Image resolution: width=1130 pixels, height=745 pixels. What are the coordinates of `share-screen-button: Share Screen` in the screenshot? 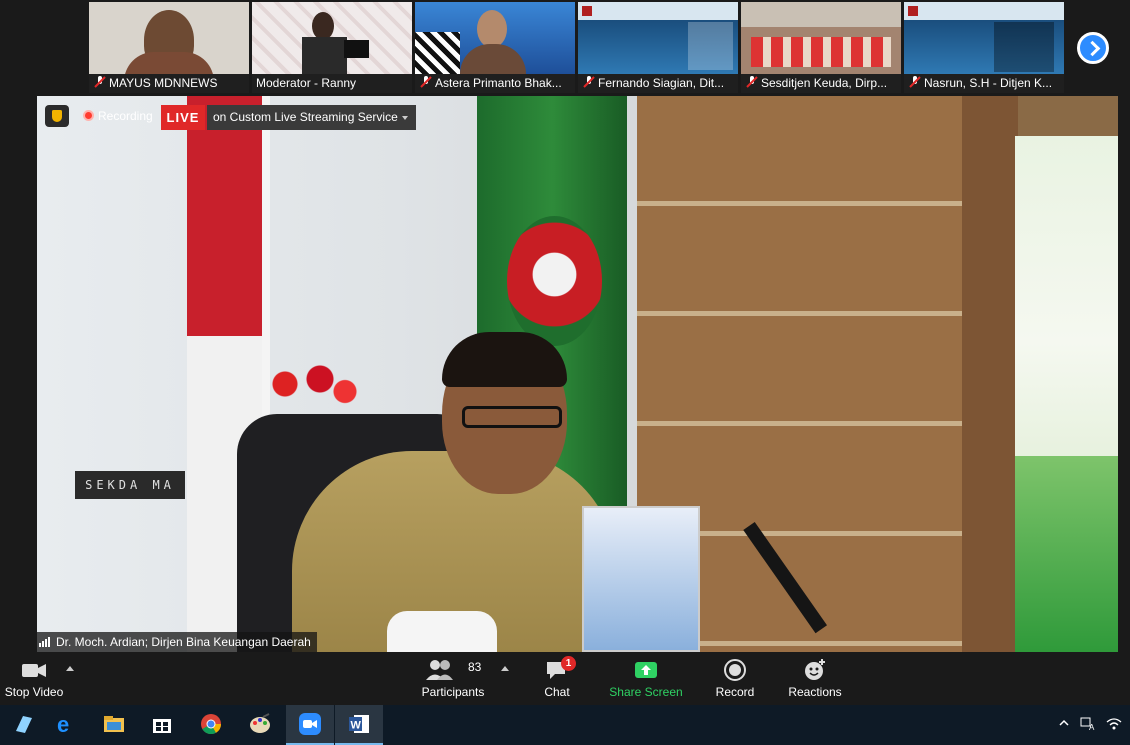 It's located at (646, 679).